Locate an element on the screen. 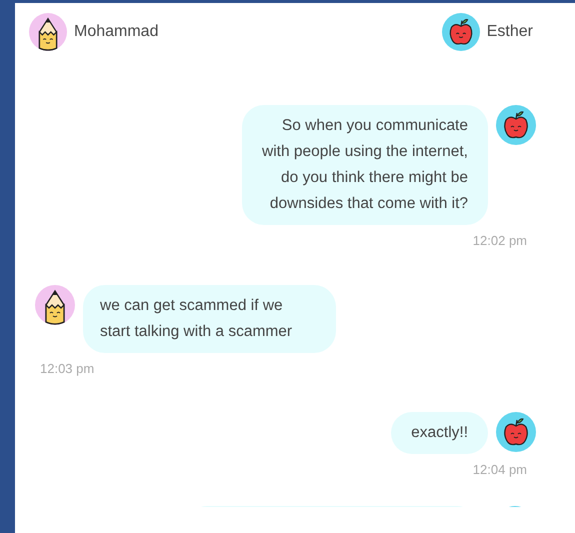 This screenshot has height=533, width=575. message-time: 12:02 pm is located at coordinates (499, 241).